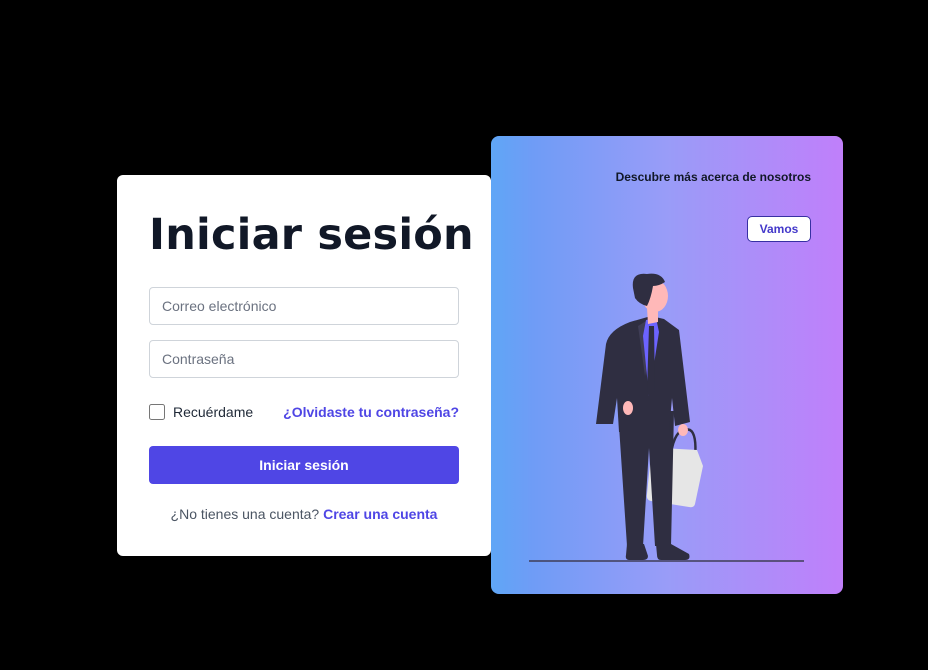  What do you see at coordinates (371, 412) in the screenshot?
I see `forgot-password-link: ¿Olvidaste tu contraseña?` at bounding box center [371, 412].